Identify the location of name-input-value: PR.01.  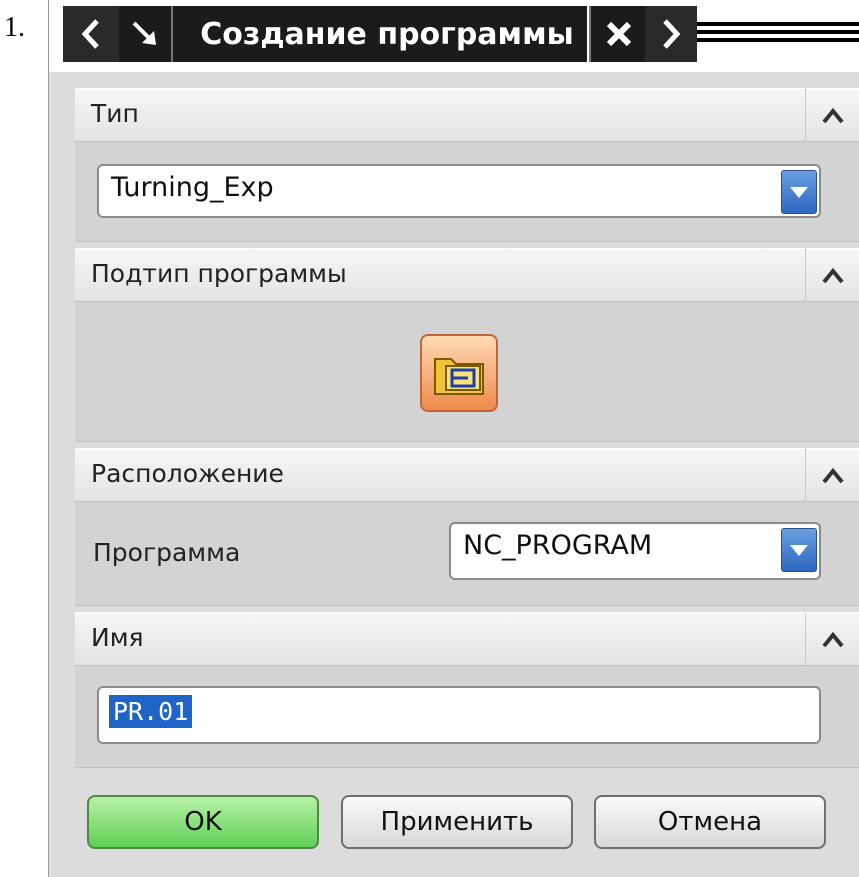
(151, 711).